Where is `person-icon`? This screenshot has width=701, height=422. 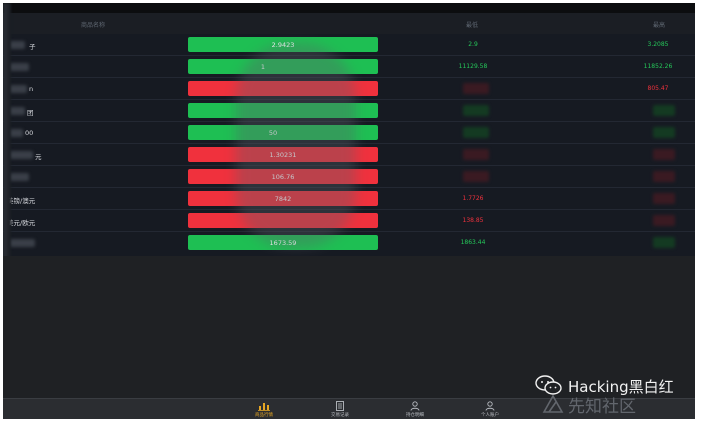 person-icon is located at coordinates (415, 406).